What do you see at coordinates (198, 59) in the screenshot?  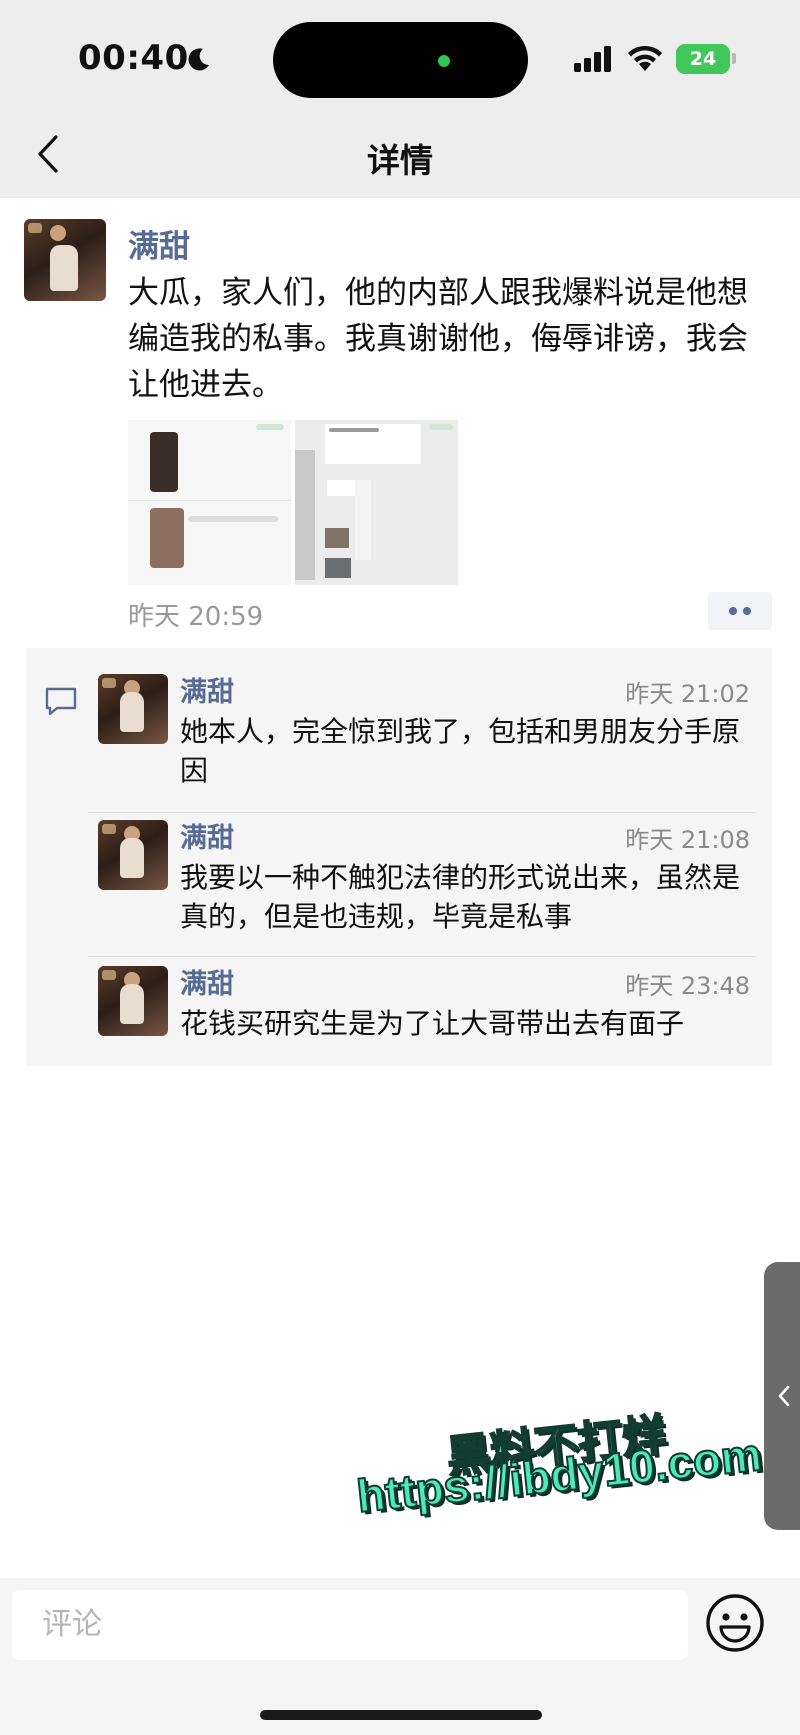 I see `moon-icon` at bounding box center [198, 59].